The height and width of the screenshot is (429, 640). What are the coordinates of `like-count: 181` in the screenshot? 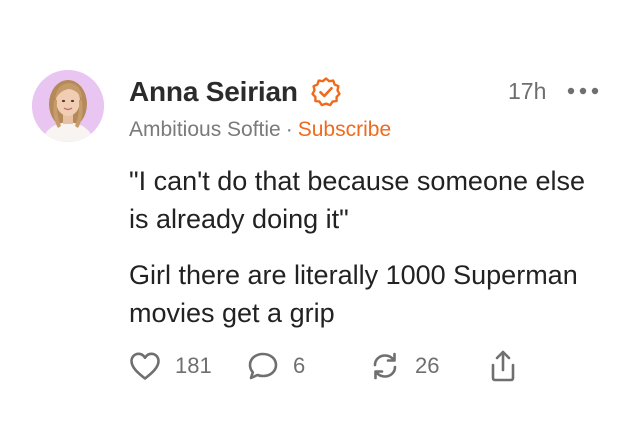 It's located at (193, 365).